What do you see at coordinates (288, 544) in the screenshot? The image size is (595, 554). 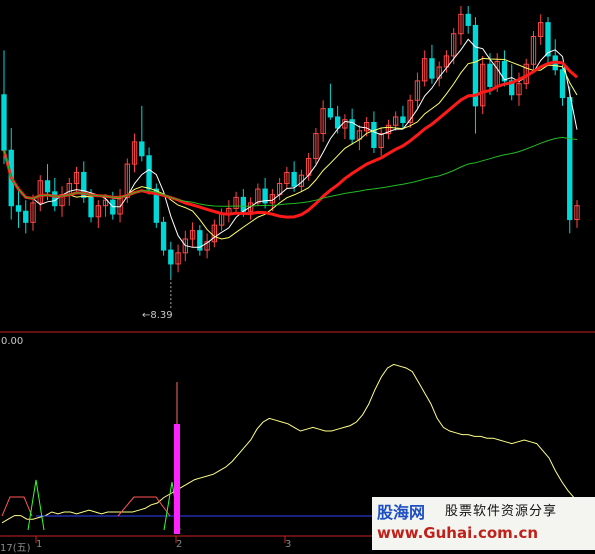 I see `date-tick-label: 3` at bounding box center [288, 544].